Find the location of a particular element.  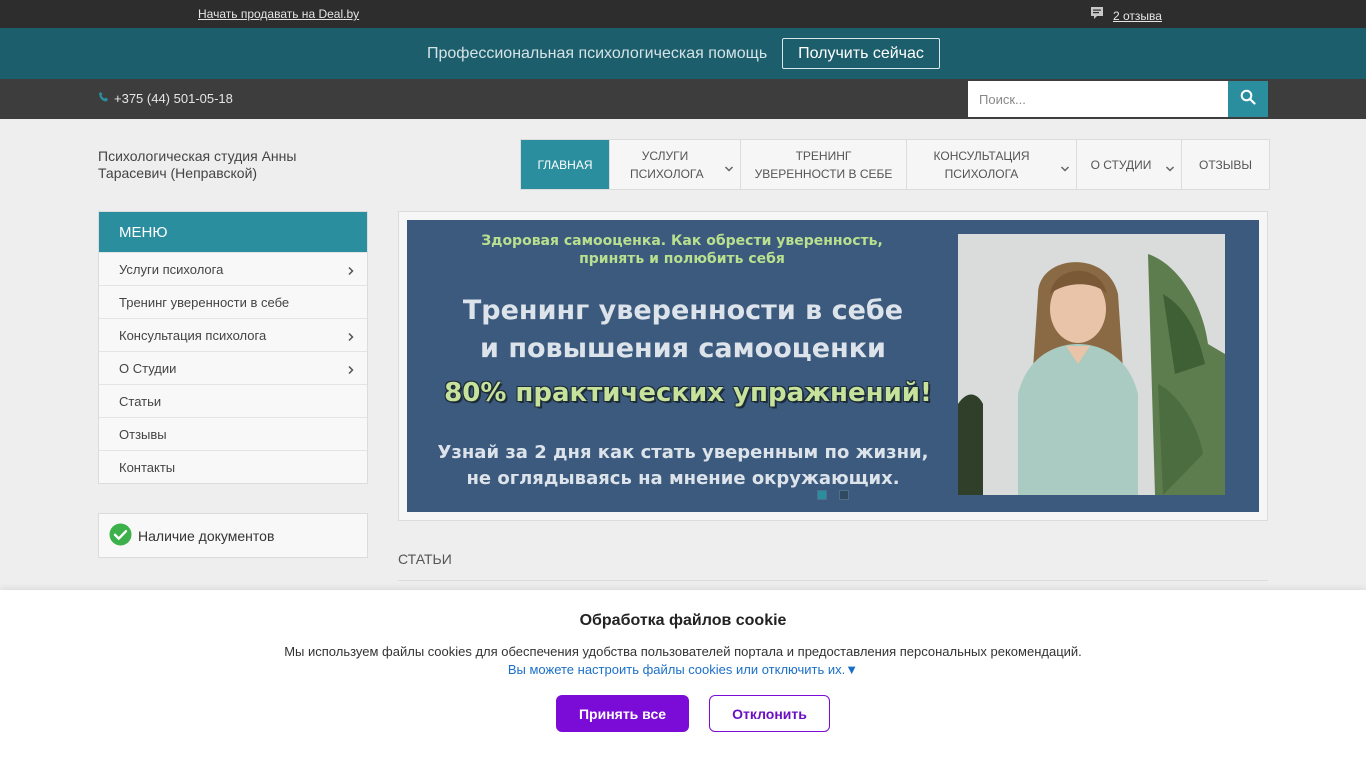

side-menu-item-label: Статьи is located at coordinates (140, 401).